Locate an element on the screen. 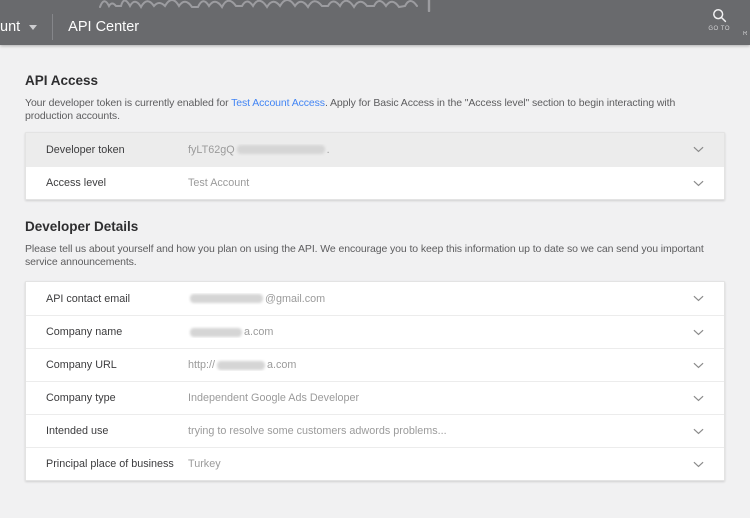  row-label: Company type is located at coordinates (81, 398).